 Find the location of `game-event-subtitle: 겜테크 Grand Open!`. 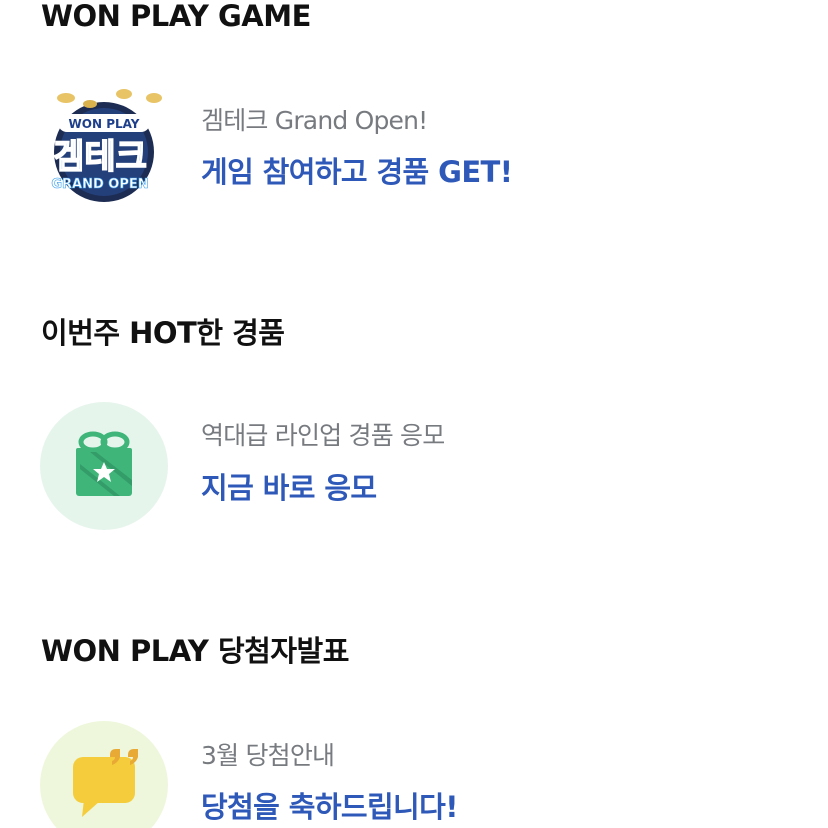

game-event-subtitle: 겜테크 Grand Open! is located at coordinates (314, 120).